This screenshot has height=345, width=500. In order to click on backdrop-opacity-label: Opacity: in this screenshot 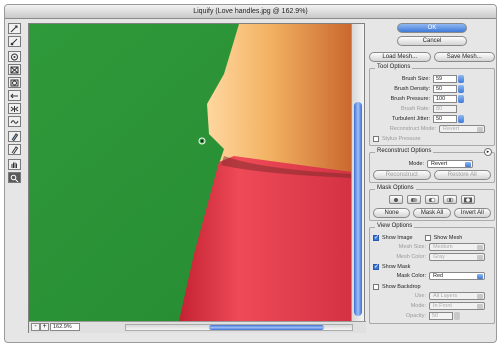, I will do `click(415, 315)`.